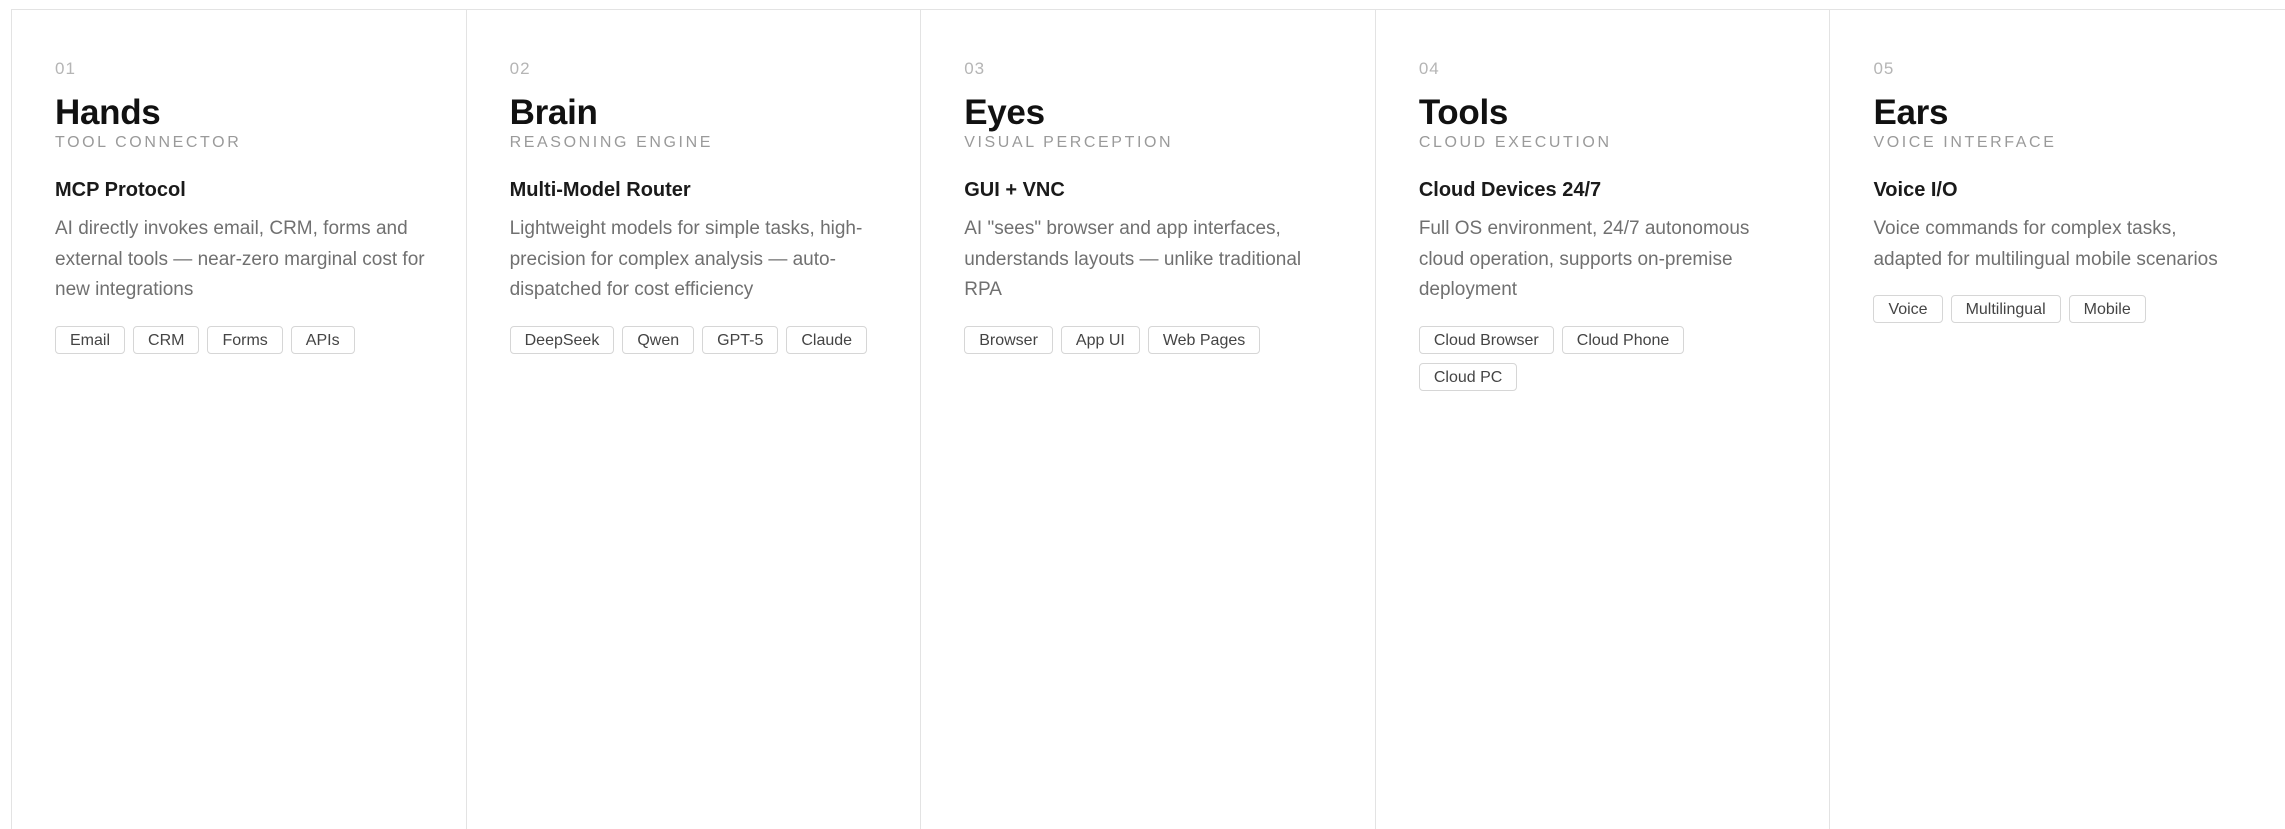 This screenshot has height=829, width=2285. I want to click on card-number: 01, so click(65, 68).